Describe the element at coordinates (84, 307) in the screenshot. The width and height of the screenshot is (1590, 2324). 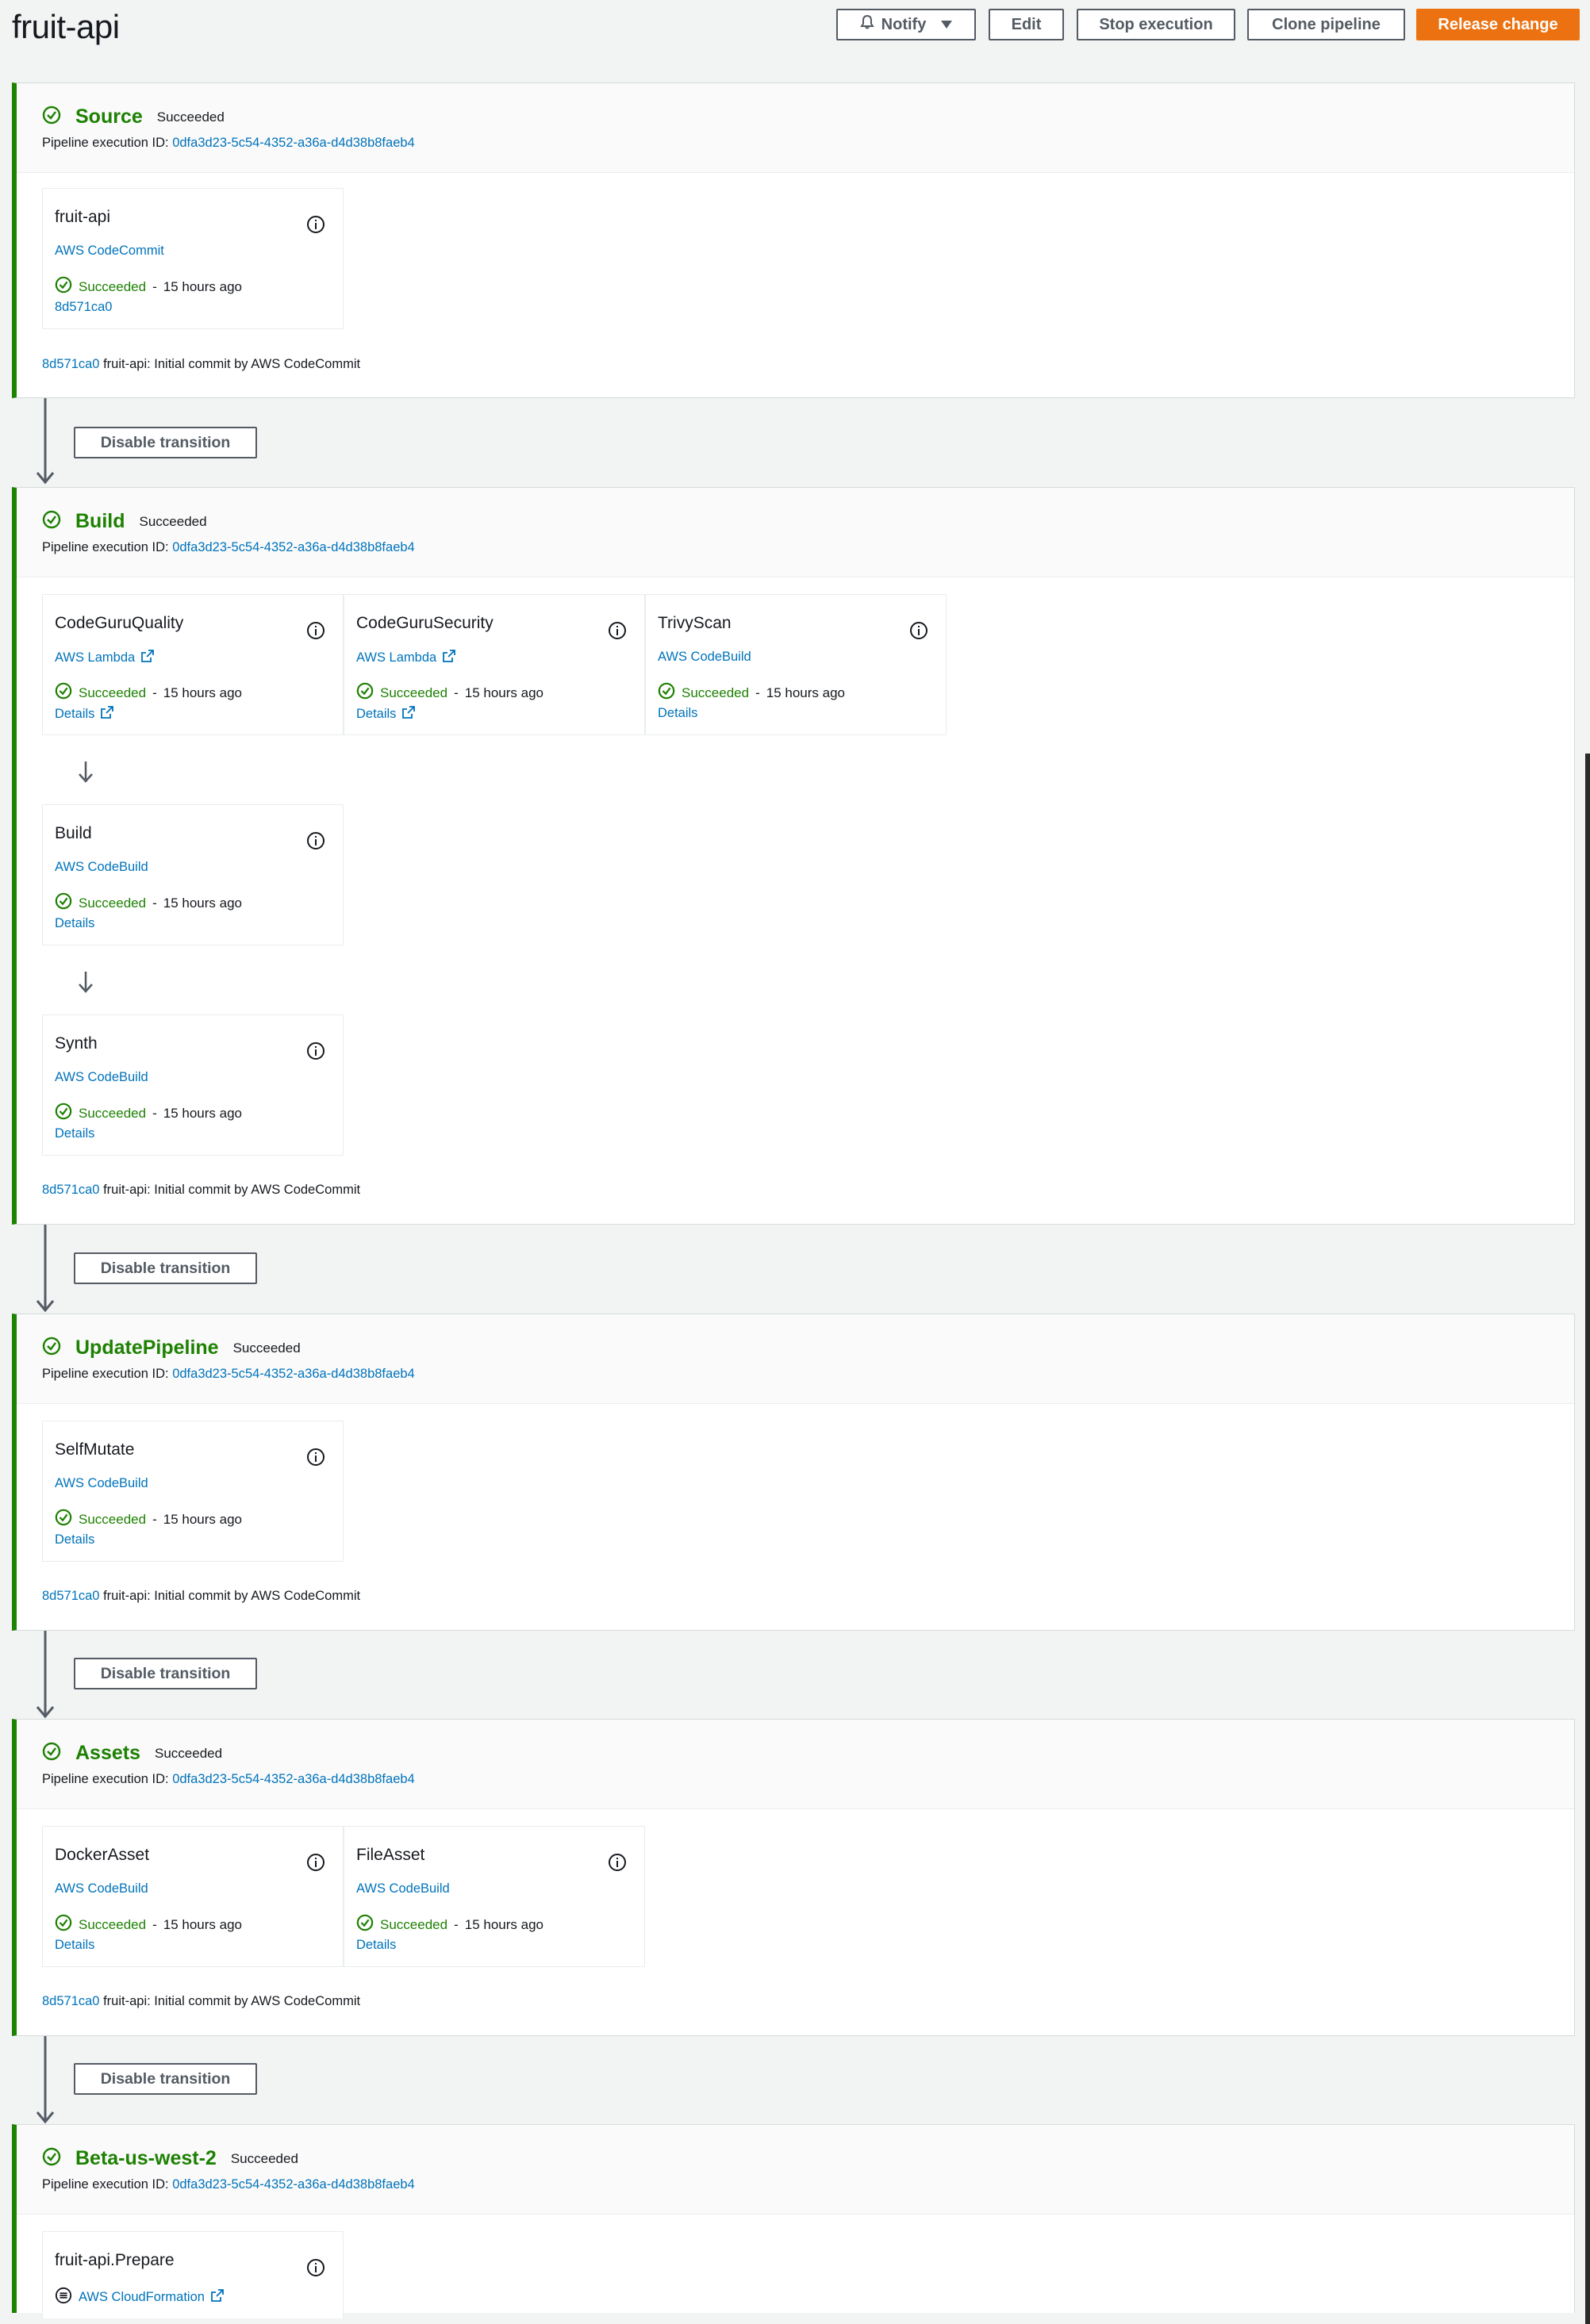
I see `commit-link: 8d571ca0` at that location.